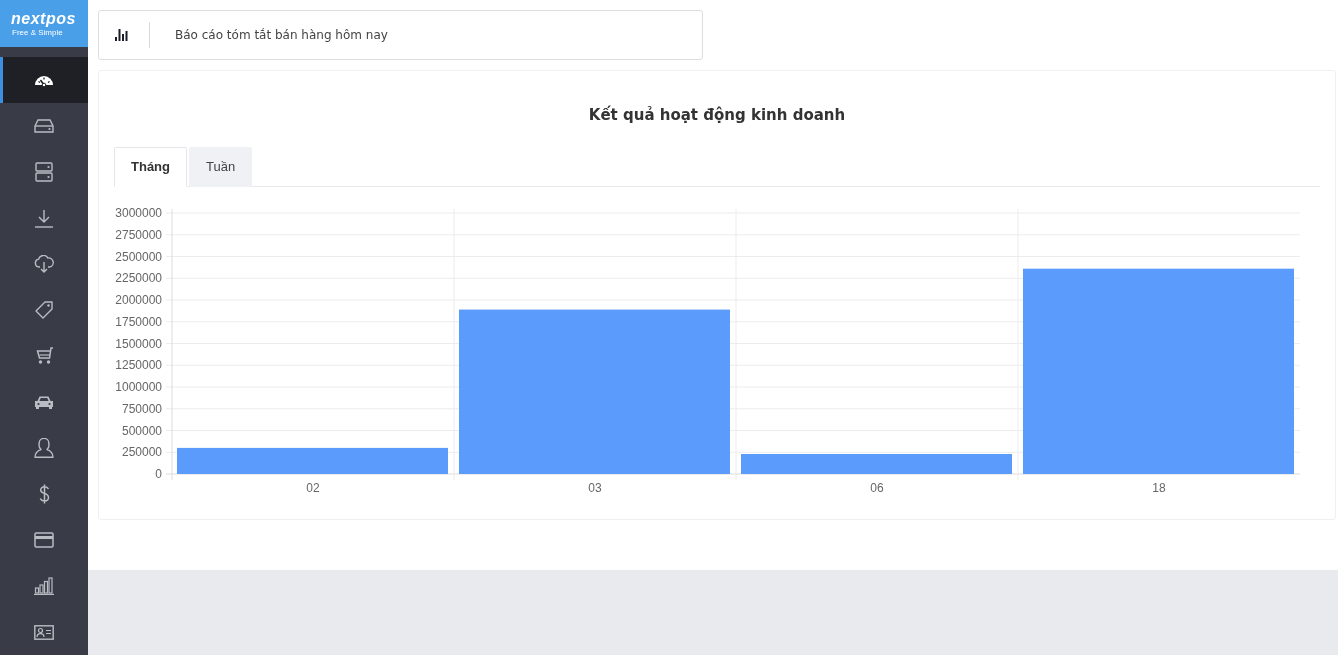  I want to click on y-axis-label: 1500000, so click(138, 343).